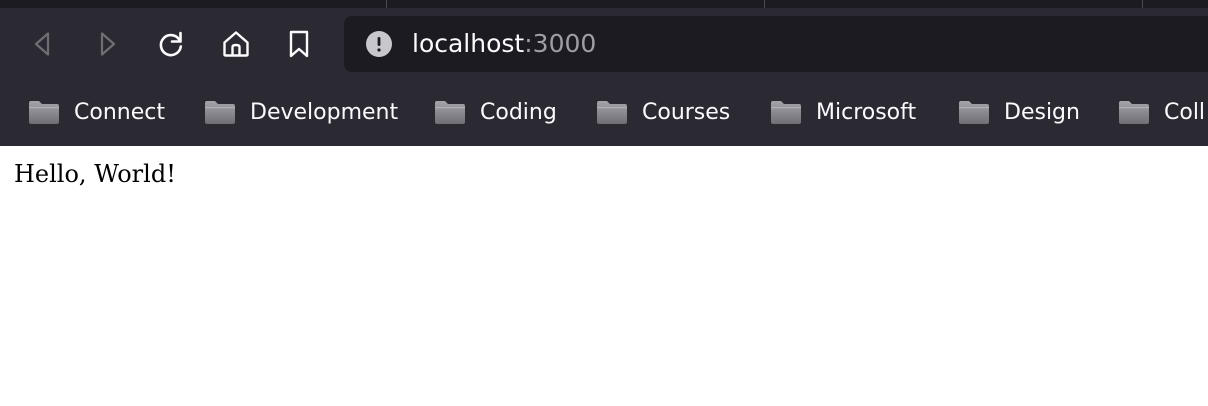 Image resolution: width=1208 pixels, height=406 pixels. I want to click on bookmark-label: Coding, so click(518, 112).